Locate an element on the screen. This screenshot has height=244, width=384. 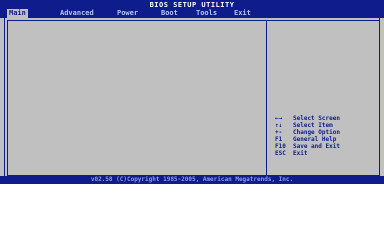
tab-advanced: Advanced is located at coordinates (77, 13).